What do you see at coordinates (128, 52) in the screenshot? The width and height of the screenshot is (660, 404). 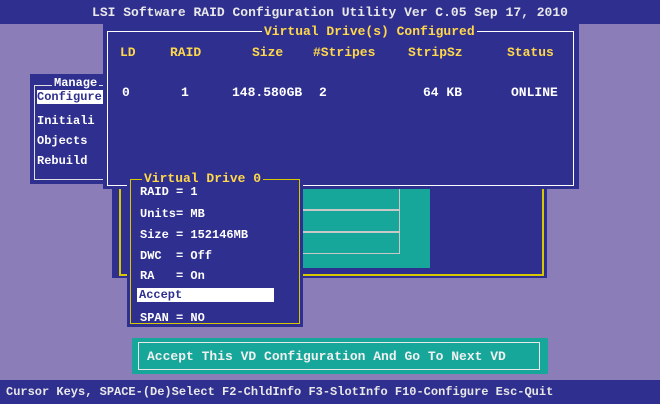 I see `col-header-ld: LD` at bounding box center [128, 52].